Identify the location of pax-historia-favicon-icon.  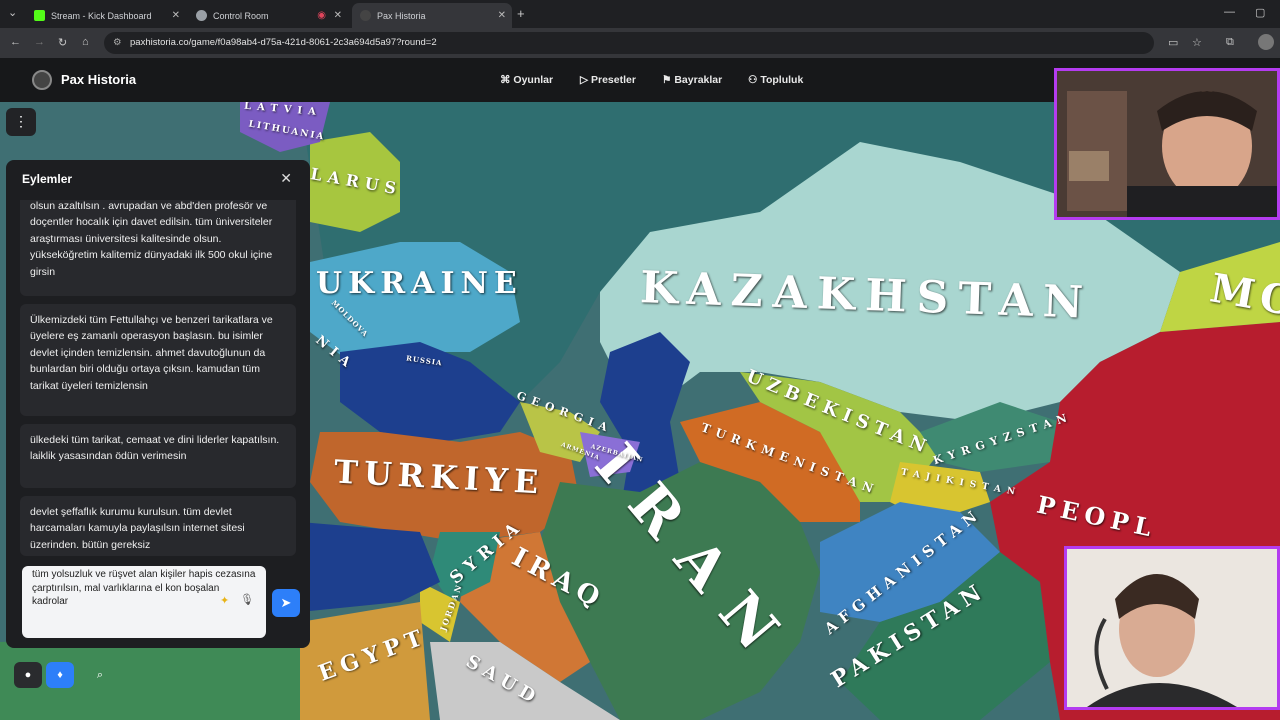
(365, 15).